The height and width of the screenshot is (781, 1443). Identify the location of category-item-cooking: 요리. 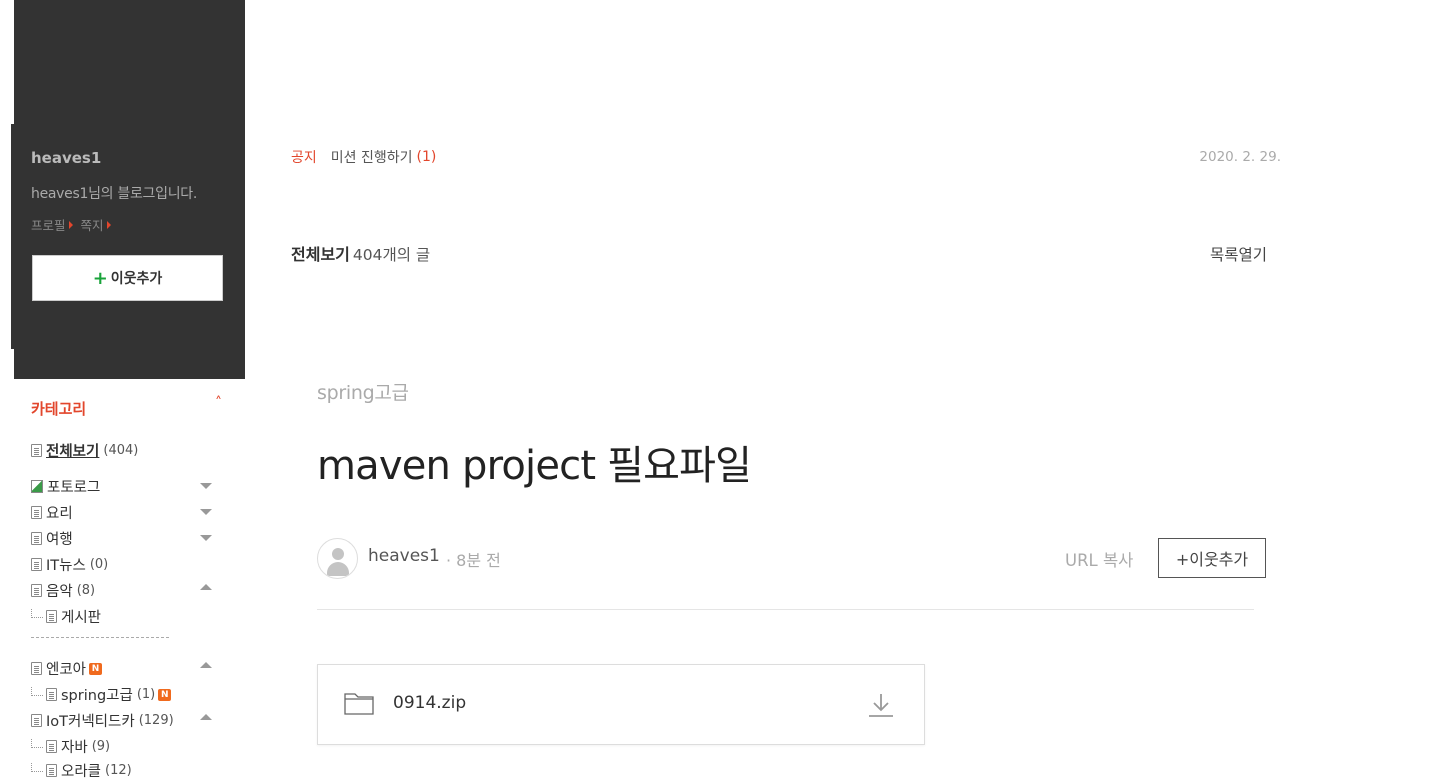
(52, 512).